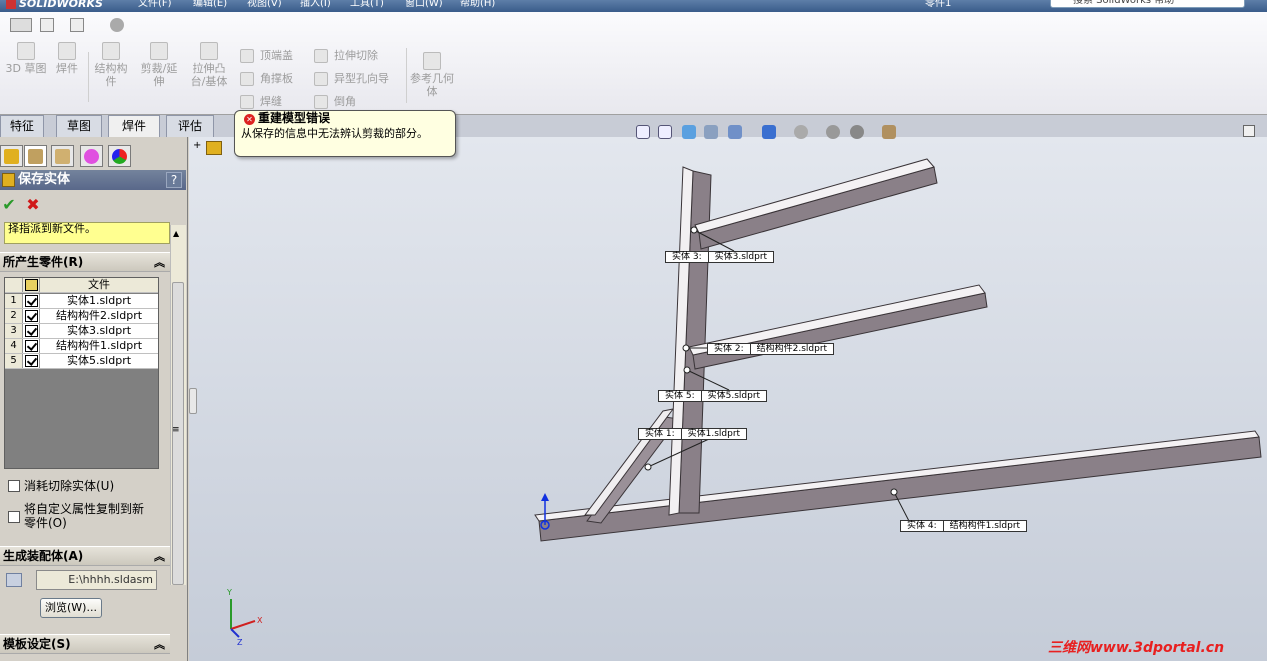 This screenshot has width=1267, height=661. Describe the element at coordinates (93, 180) in the screenshot. I see `pm-title: 保存实体` at that location.